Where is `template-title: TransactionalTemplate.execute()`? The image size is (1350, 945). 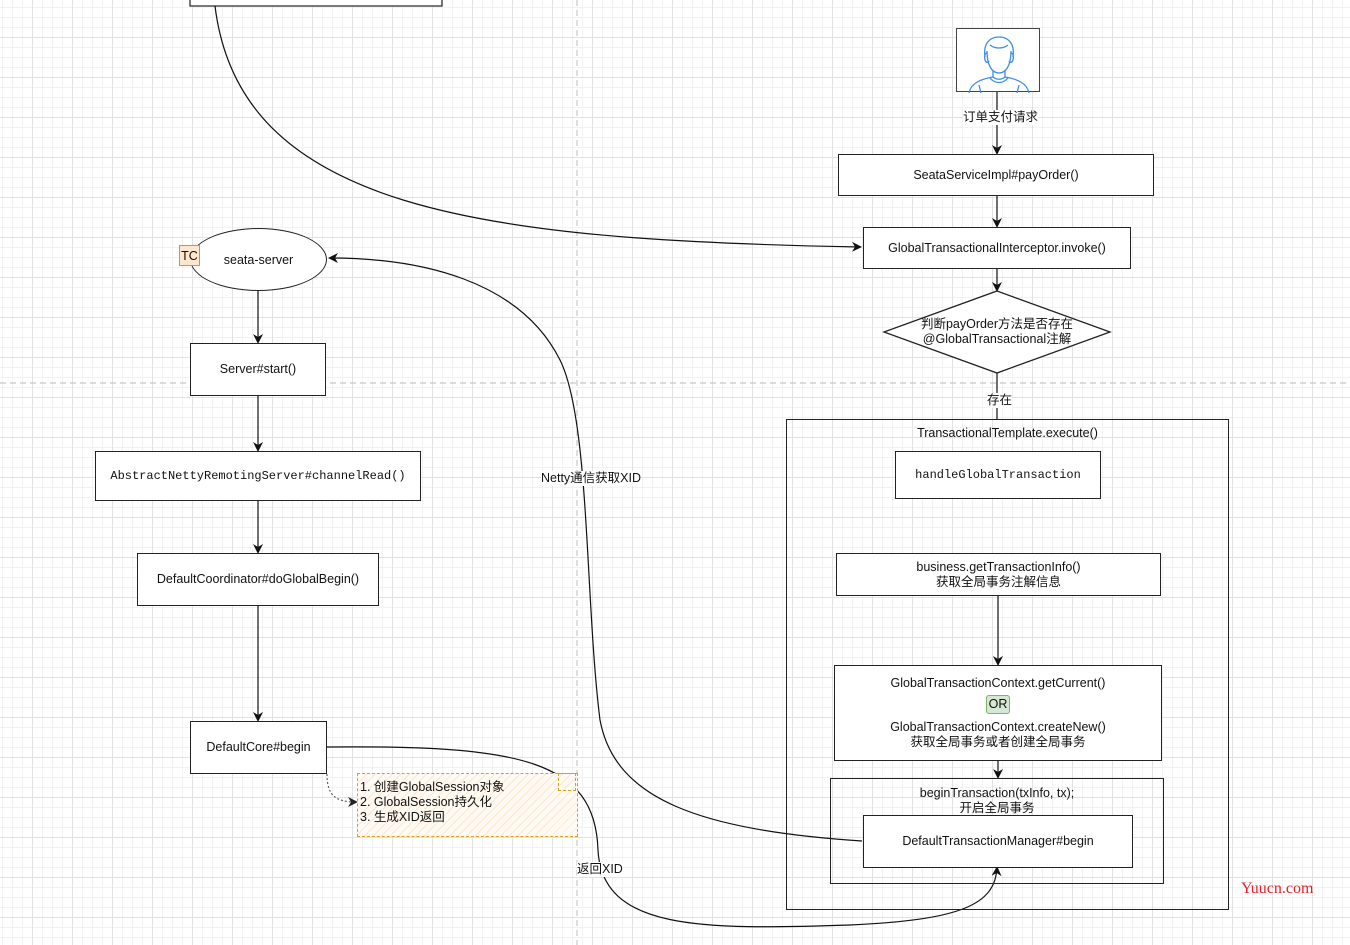 template-title: TransactionalTemplate.execute() is located at coordinates (1007, 433).